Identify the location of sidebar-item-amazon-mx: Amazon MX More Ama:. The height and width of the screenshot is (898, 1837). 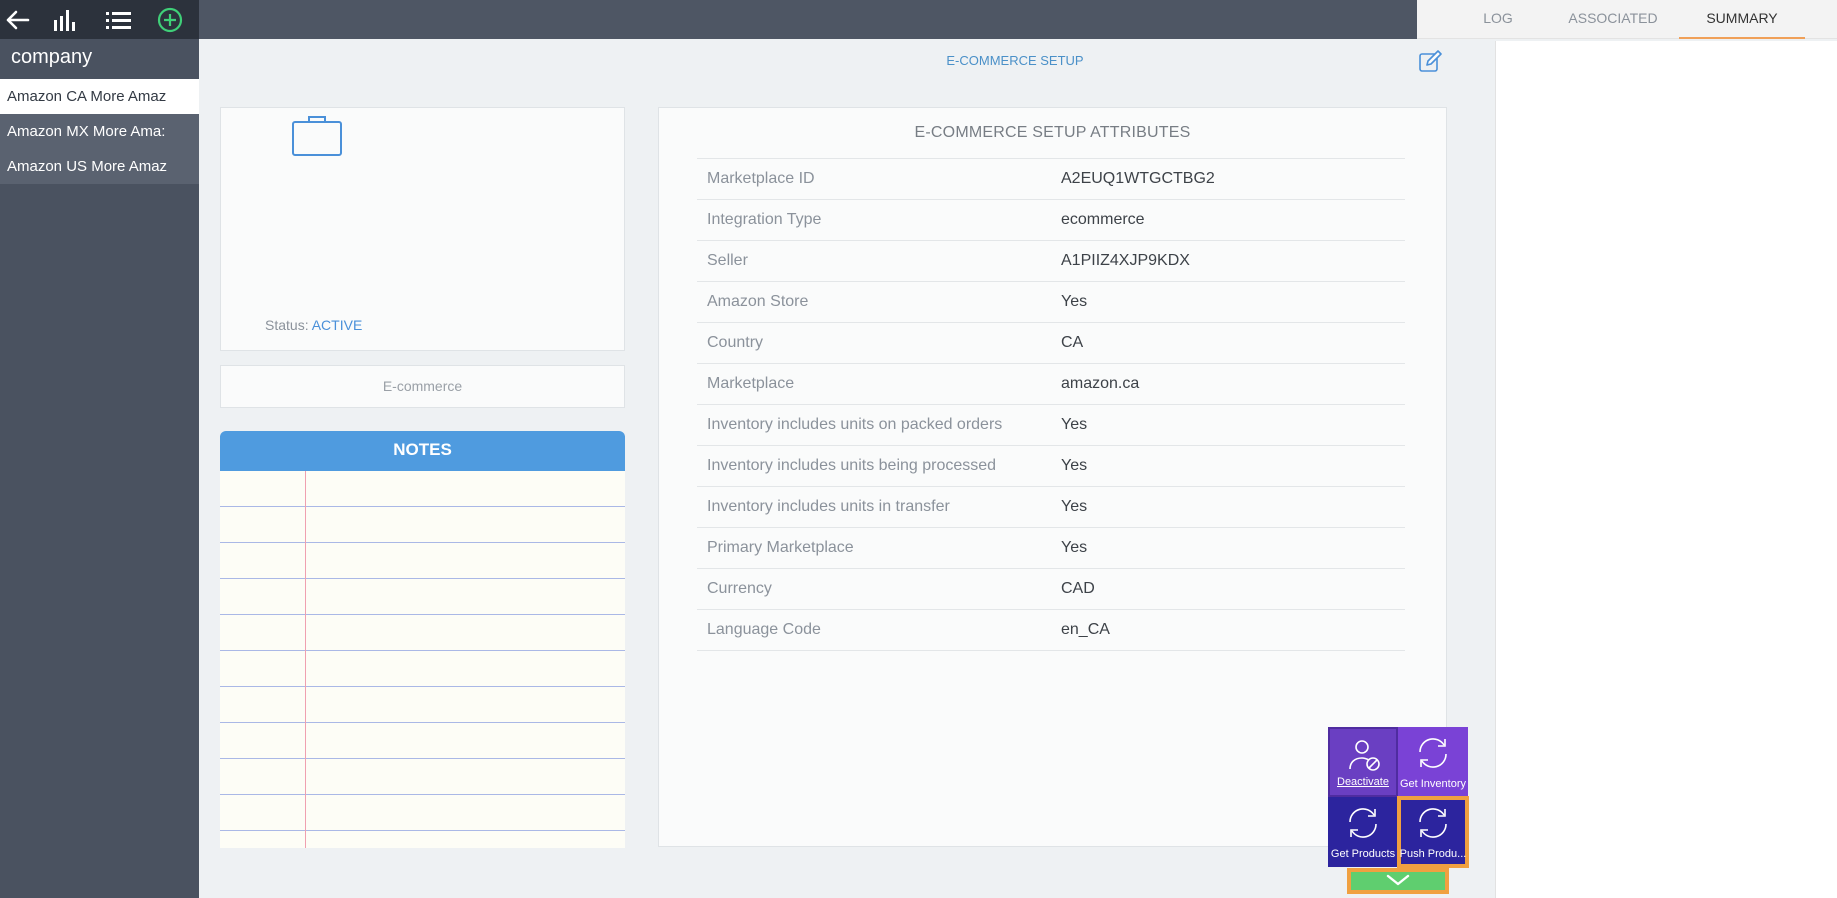
(99, 131).